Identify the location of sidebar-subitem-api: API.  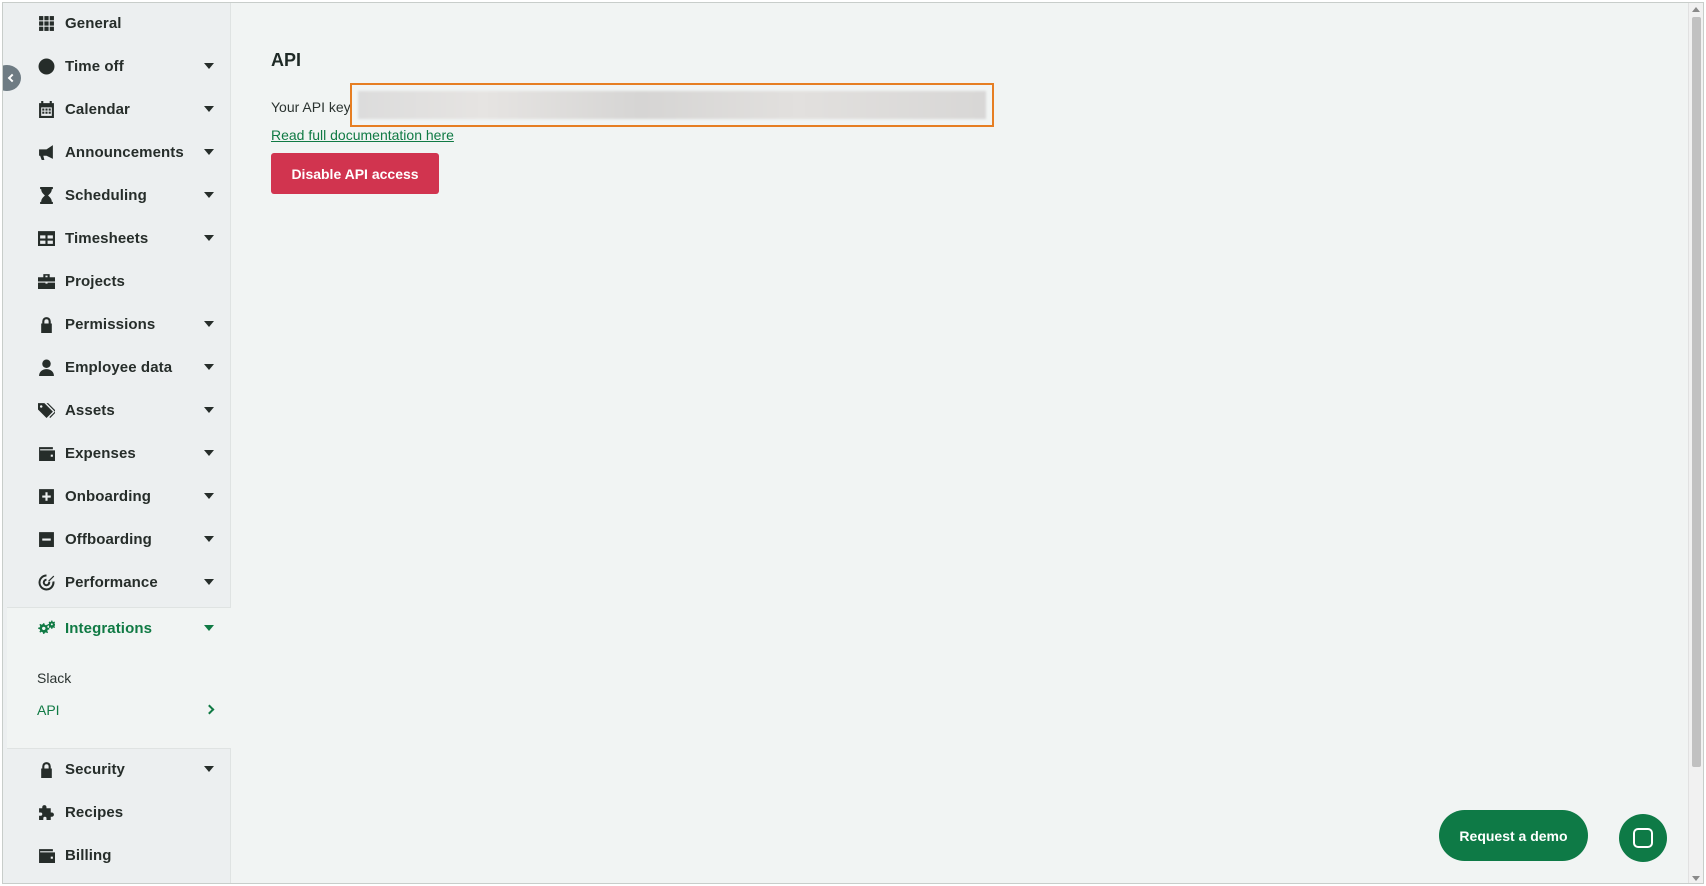
(48, 710).